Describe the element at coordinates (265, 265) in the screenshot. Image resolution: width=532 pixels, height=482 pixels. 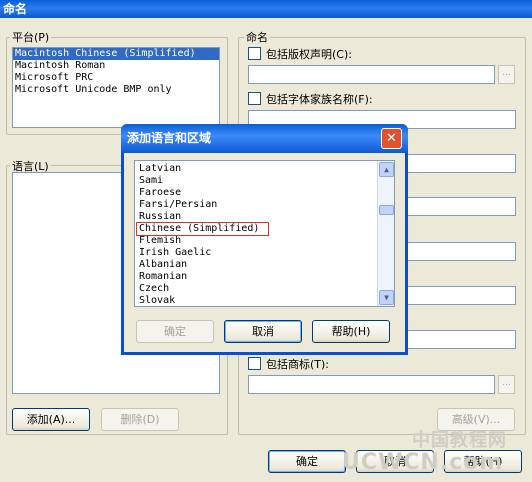
I see `language-region-item: Albanian` at that location.